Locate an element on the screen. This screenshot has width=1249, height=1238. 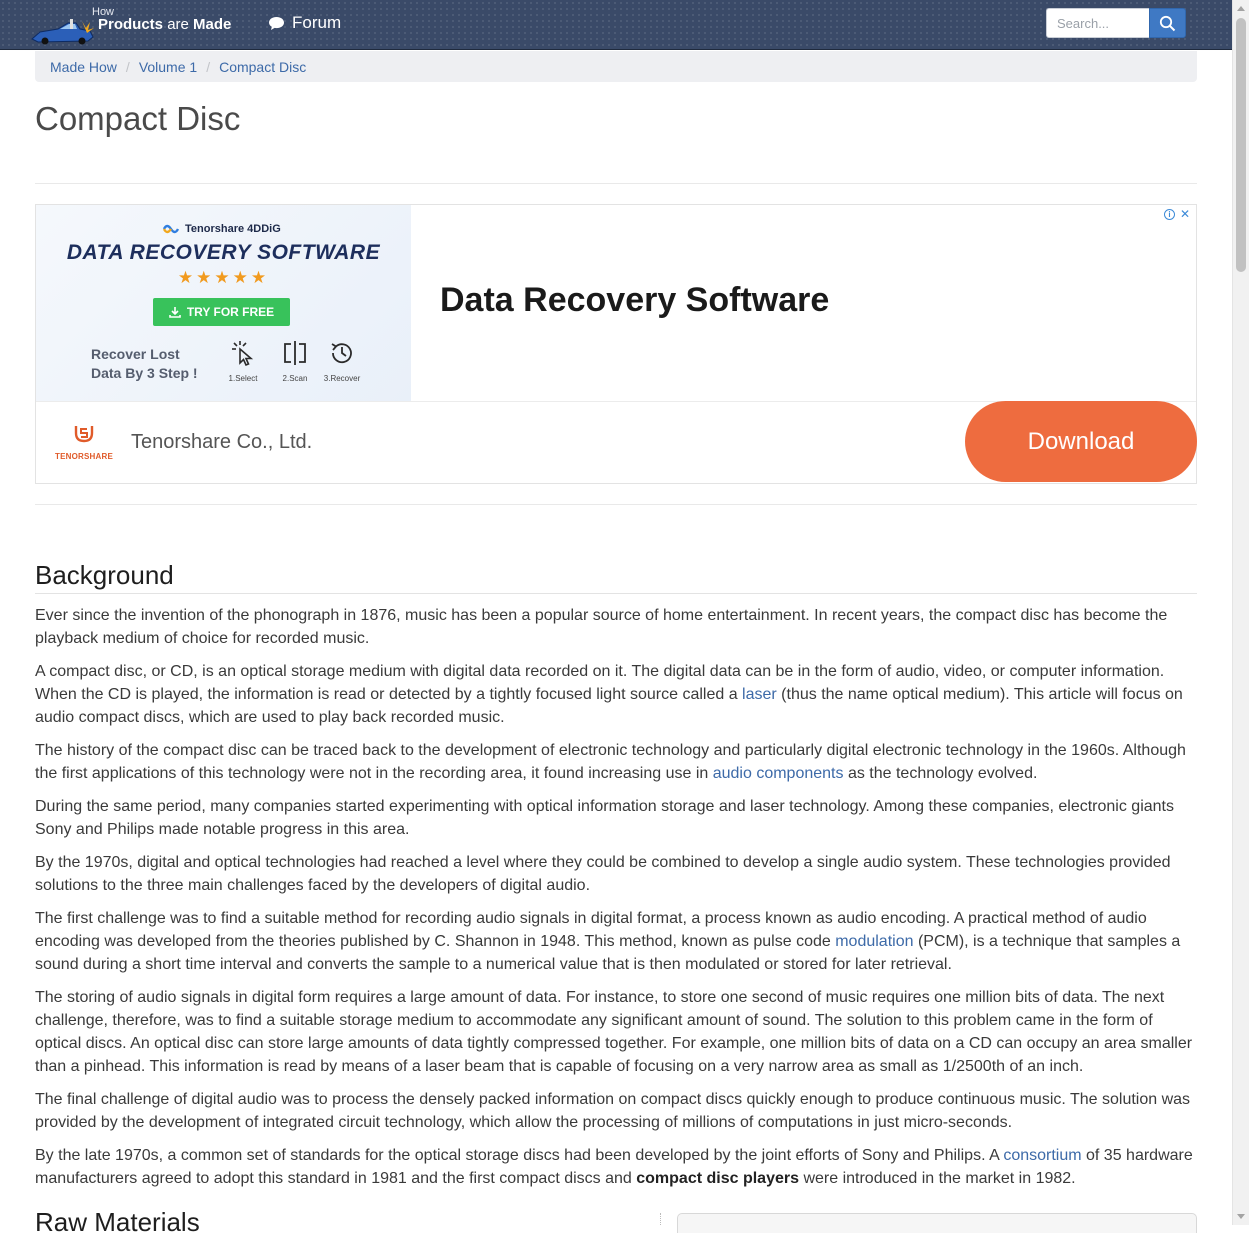
logo-made-text: Made is located at coordinates (212, 24).